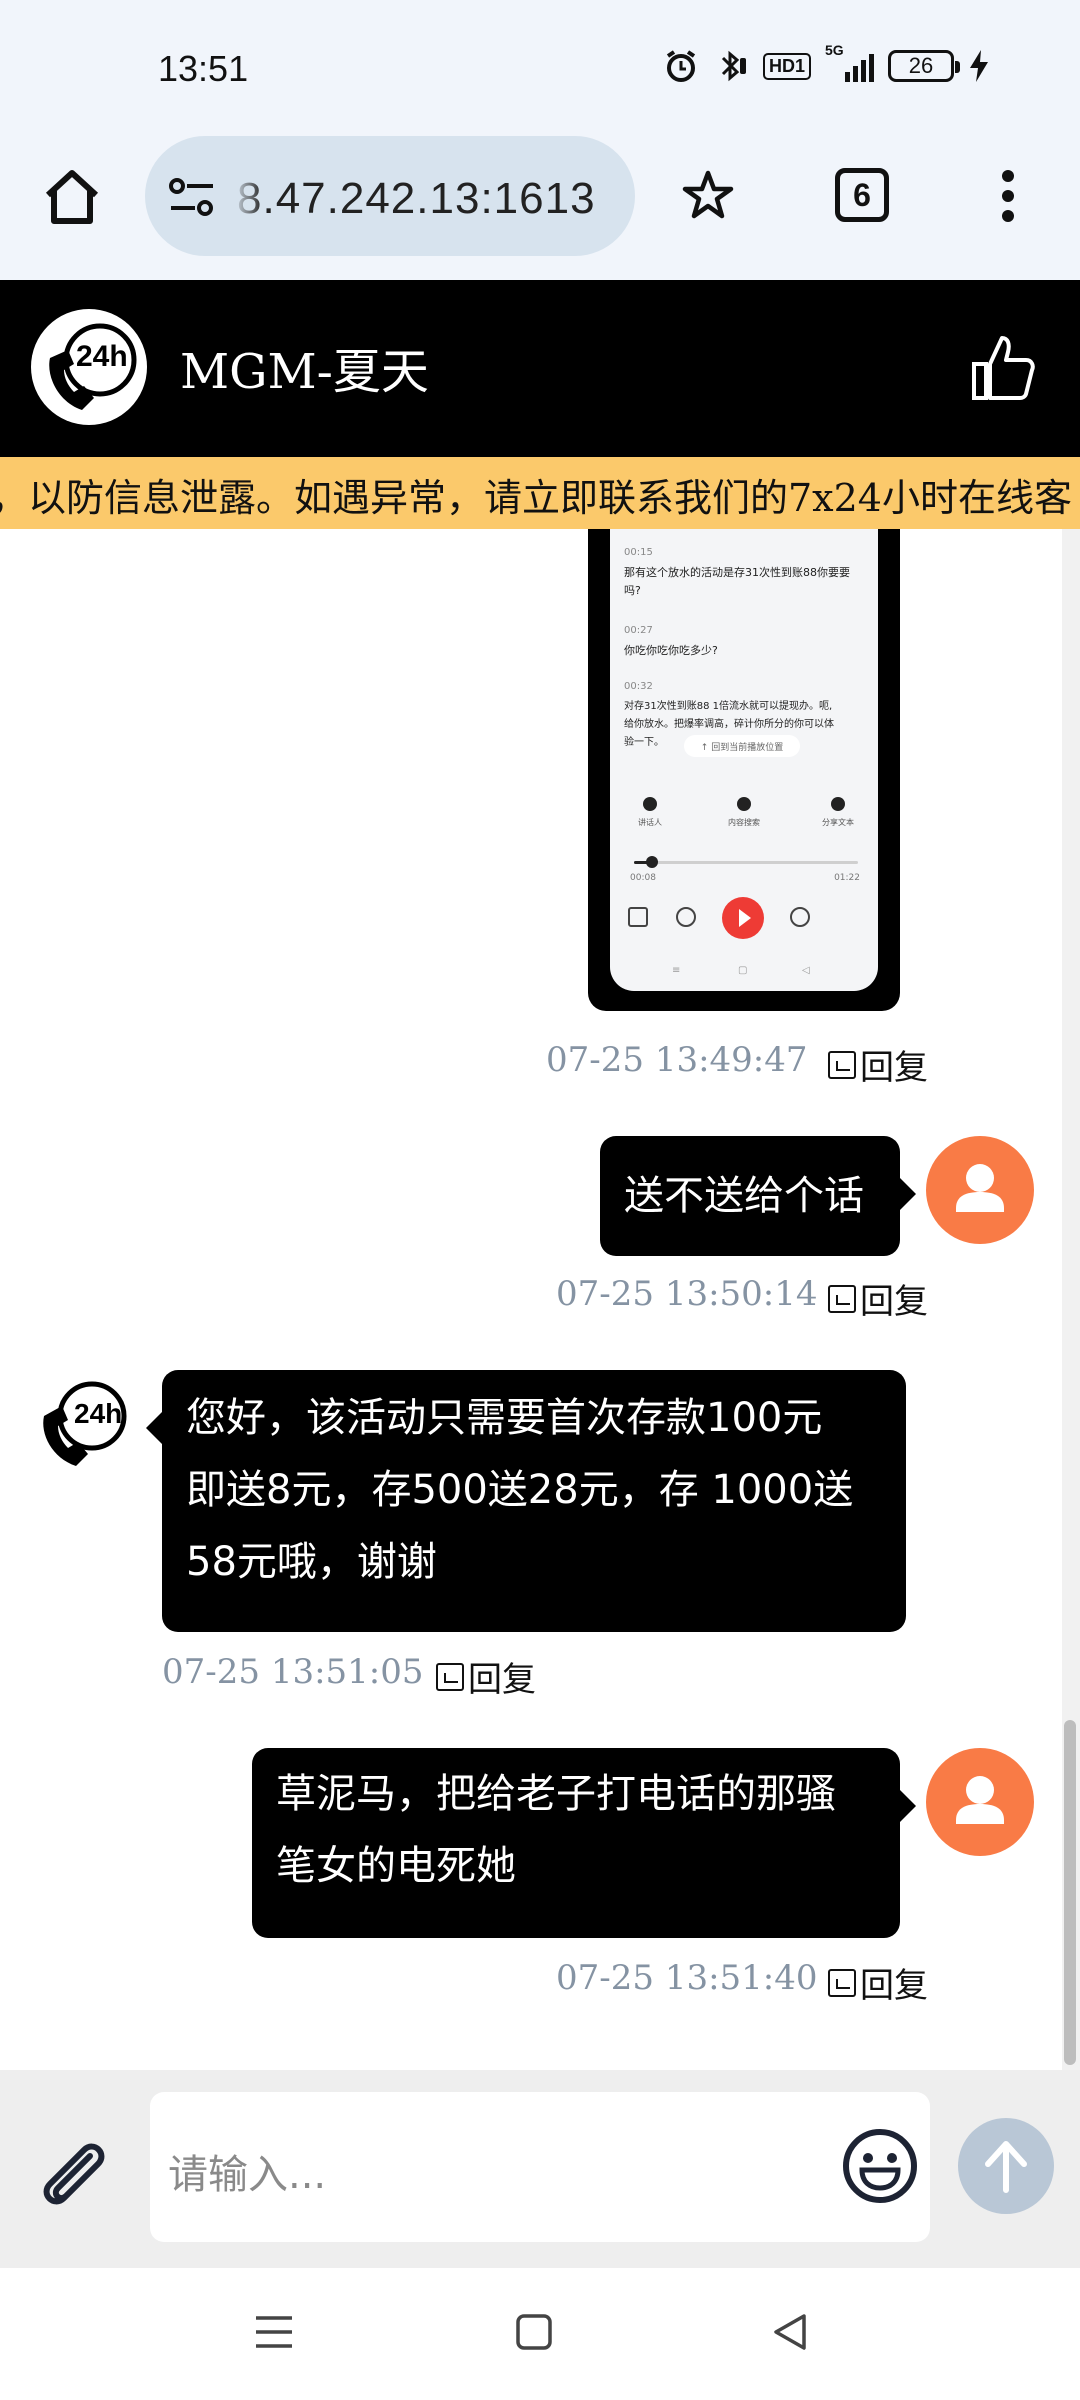 This screenshot has width=1080, height=2400. What do you see at coordinates (849, 62) in the screenshot?
I see `signal-icon: 5G` at bounding box center [849, 62].